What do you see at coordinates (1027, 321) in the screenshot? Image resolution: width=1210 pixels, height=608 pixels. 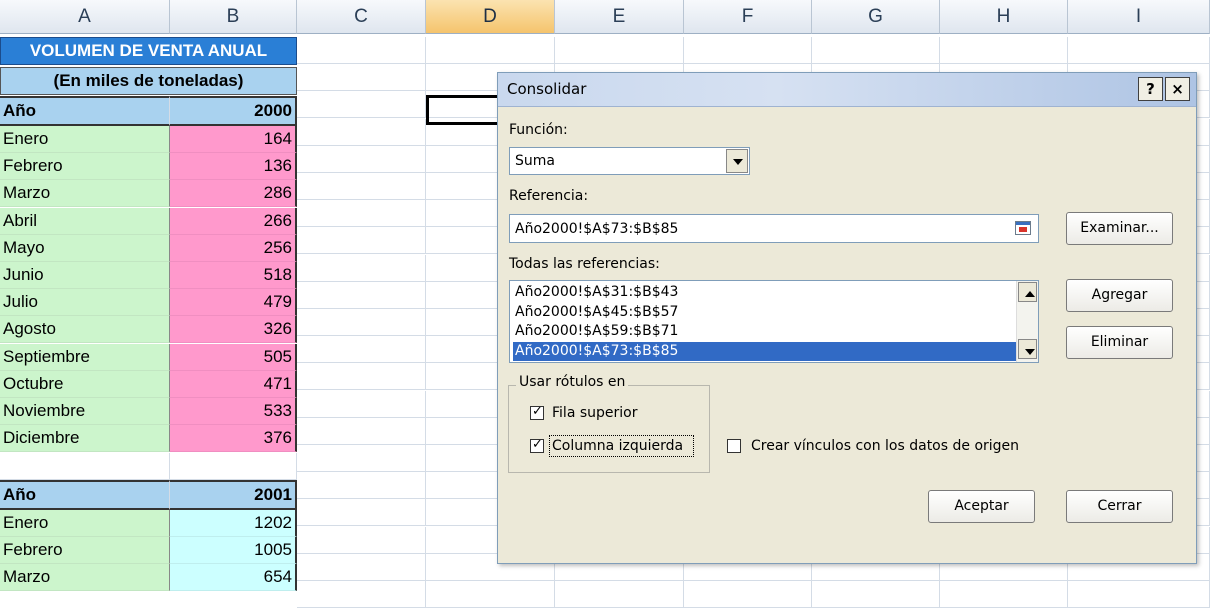 I see `listbox-scrollbar` at bounding box center [1027, 321].